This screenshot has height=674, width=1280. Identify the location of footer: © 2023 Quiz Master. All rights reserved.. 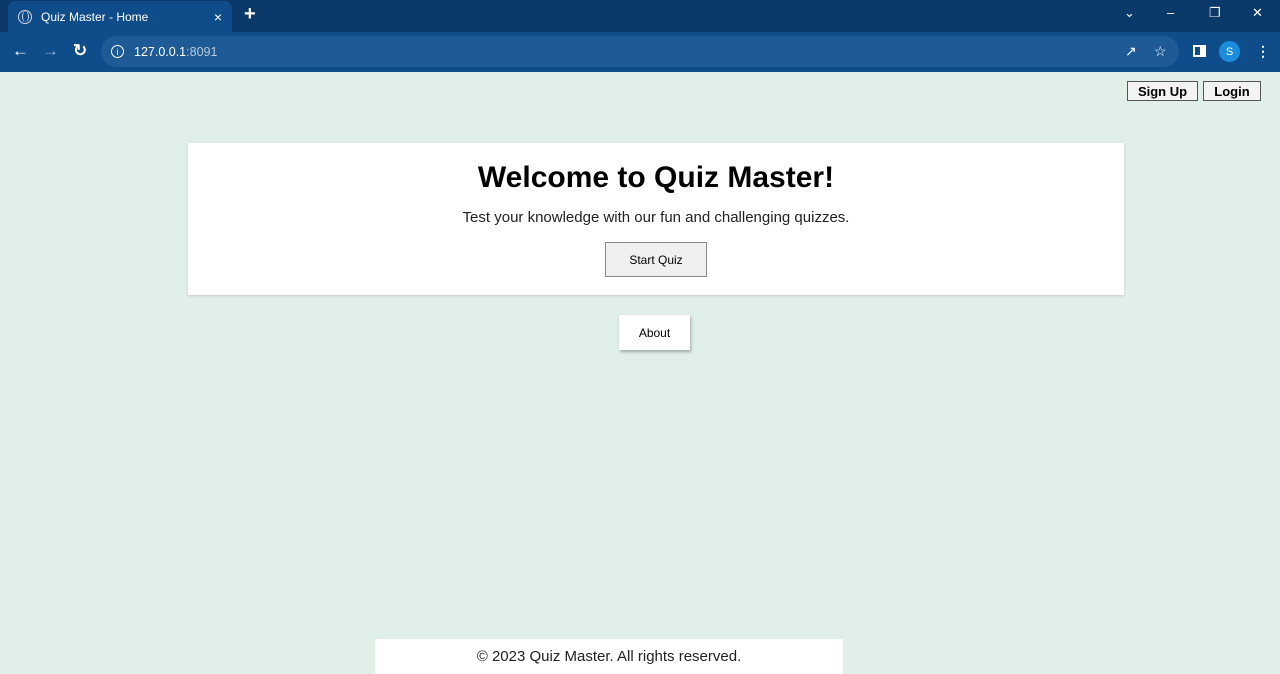
(609, 656).